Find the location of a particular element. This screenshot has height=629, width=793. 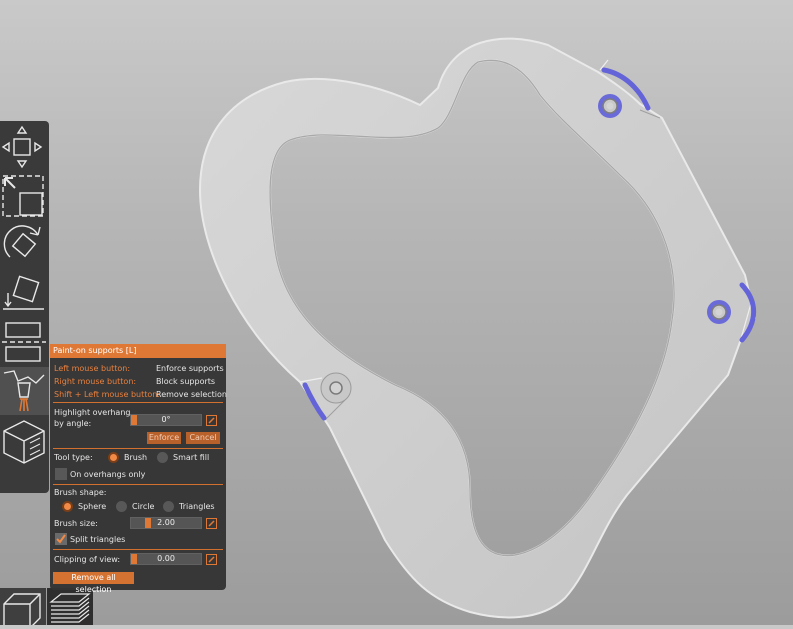

brush-size-label: Brush size: is located at coordinates (76, 523).